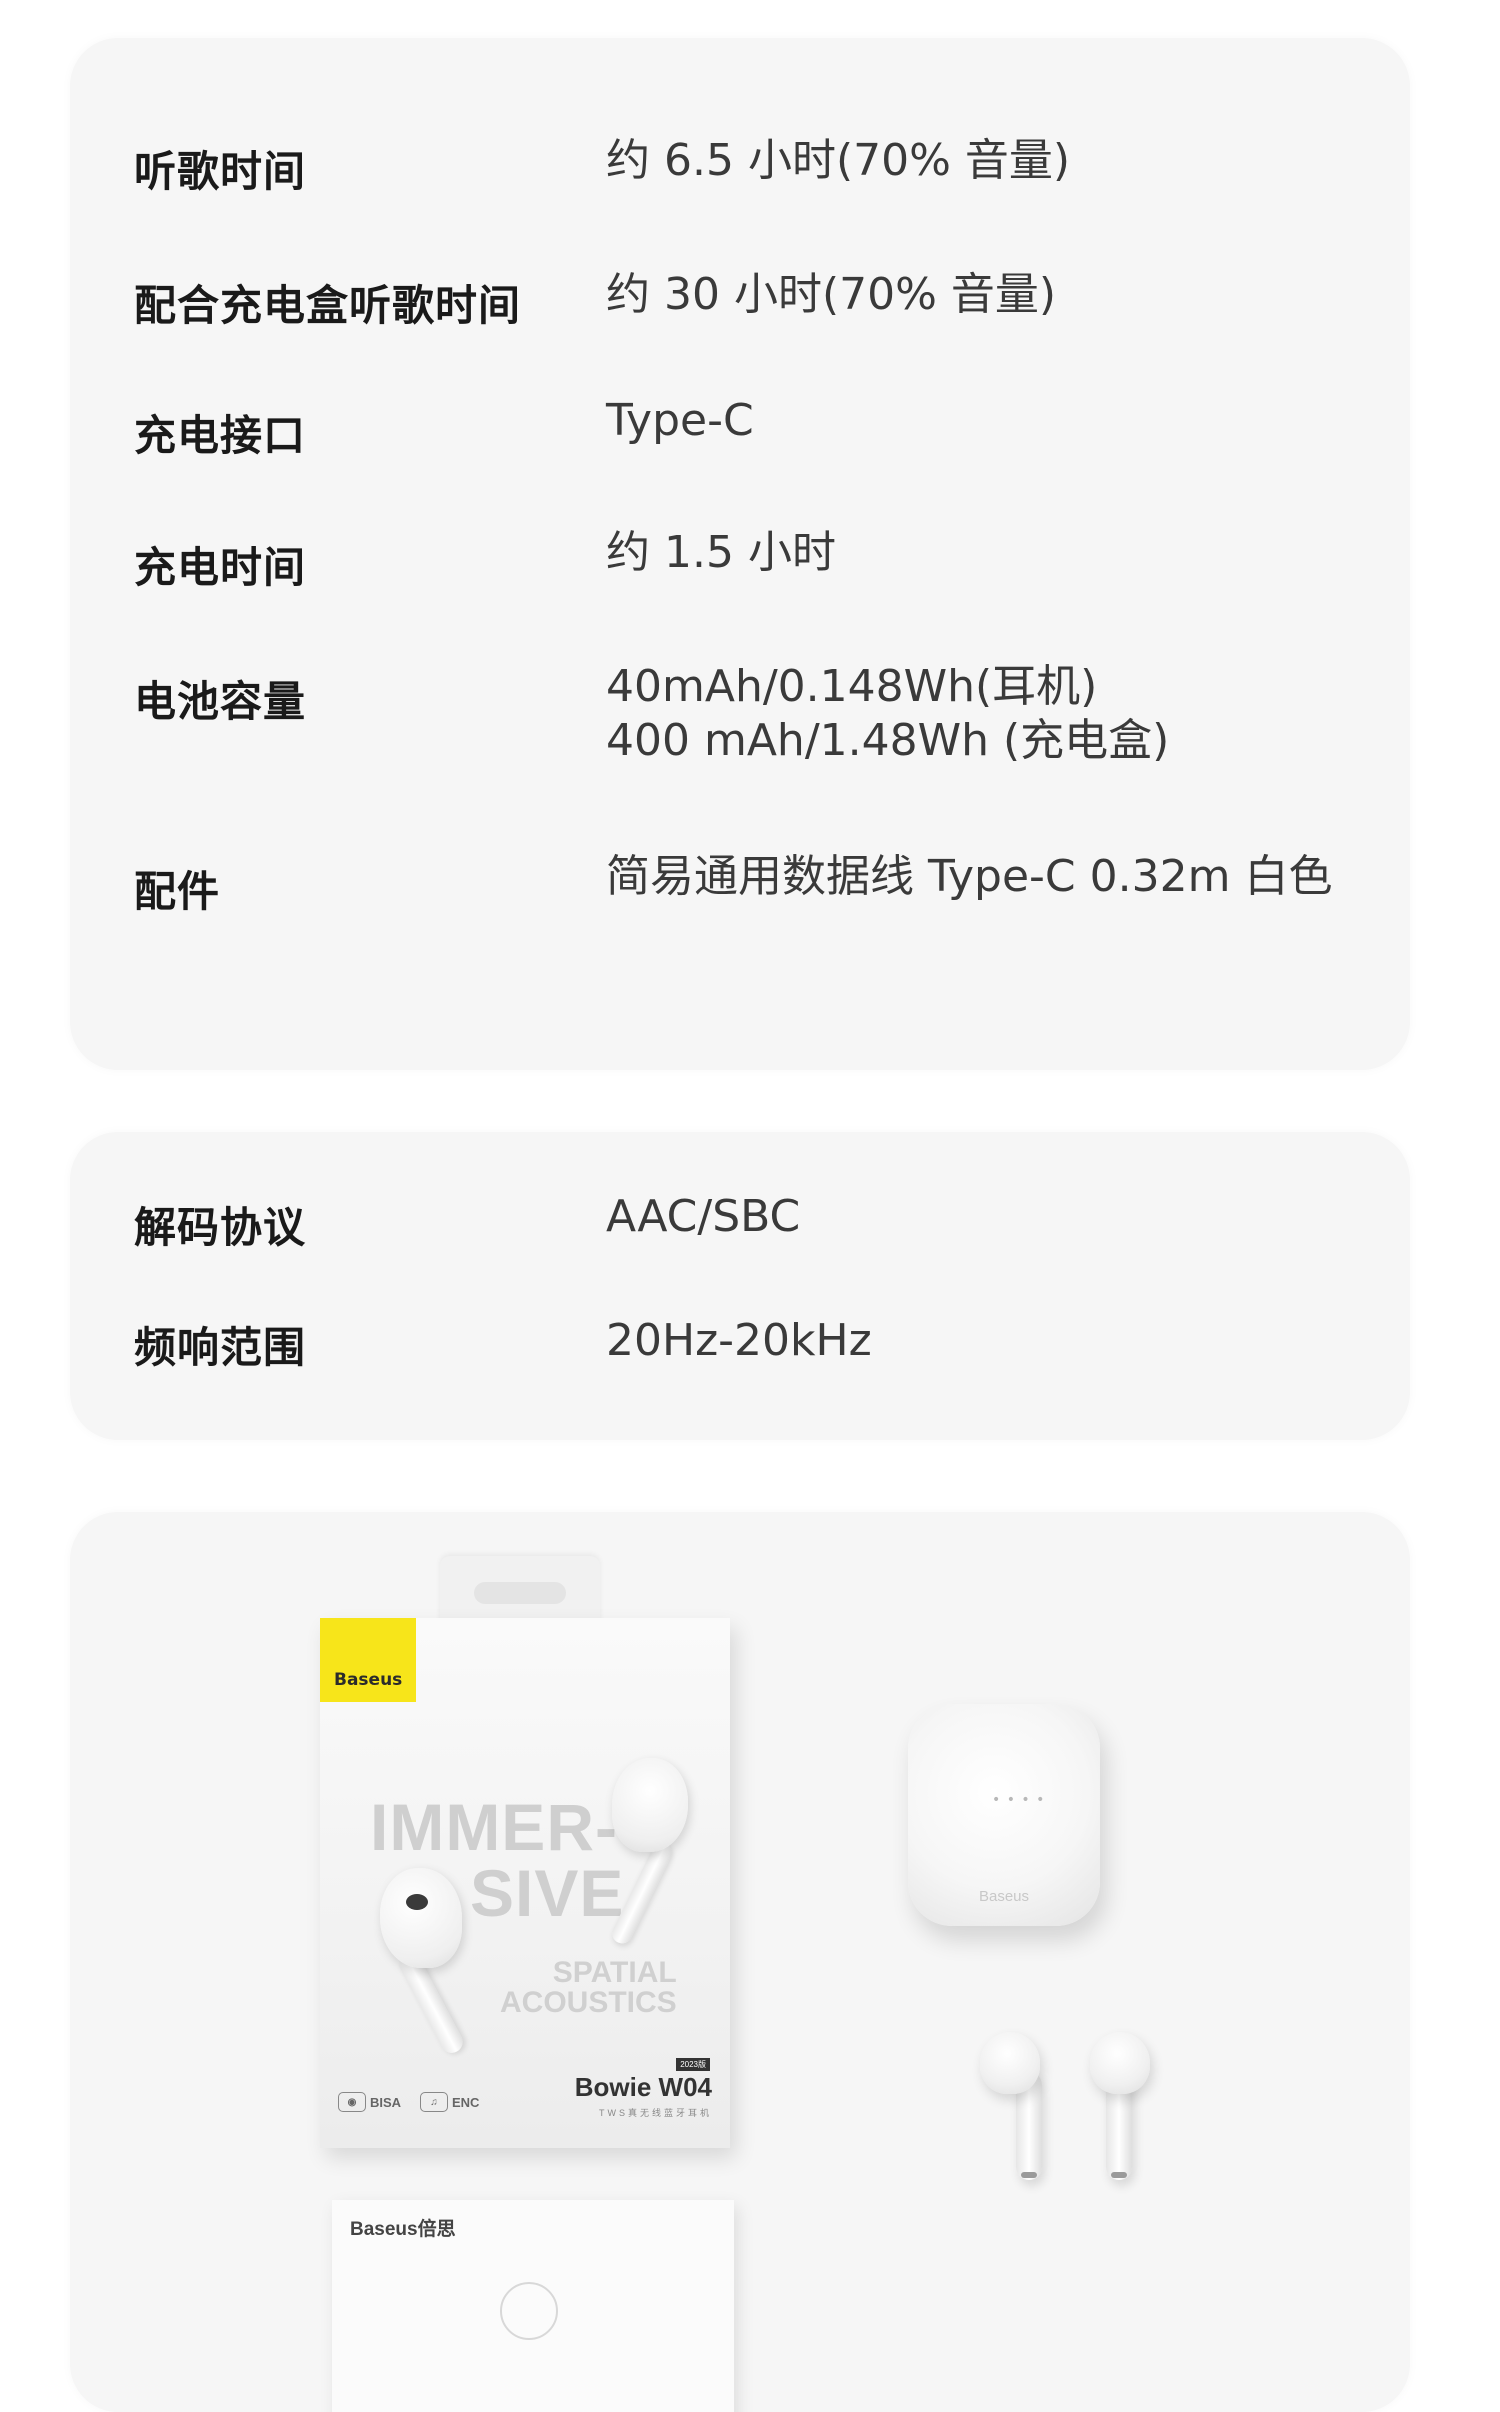 The image size is (1500, 2412). I want to click on case-logo: Baseus, so click(1004, 1896).